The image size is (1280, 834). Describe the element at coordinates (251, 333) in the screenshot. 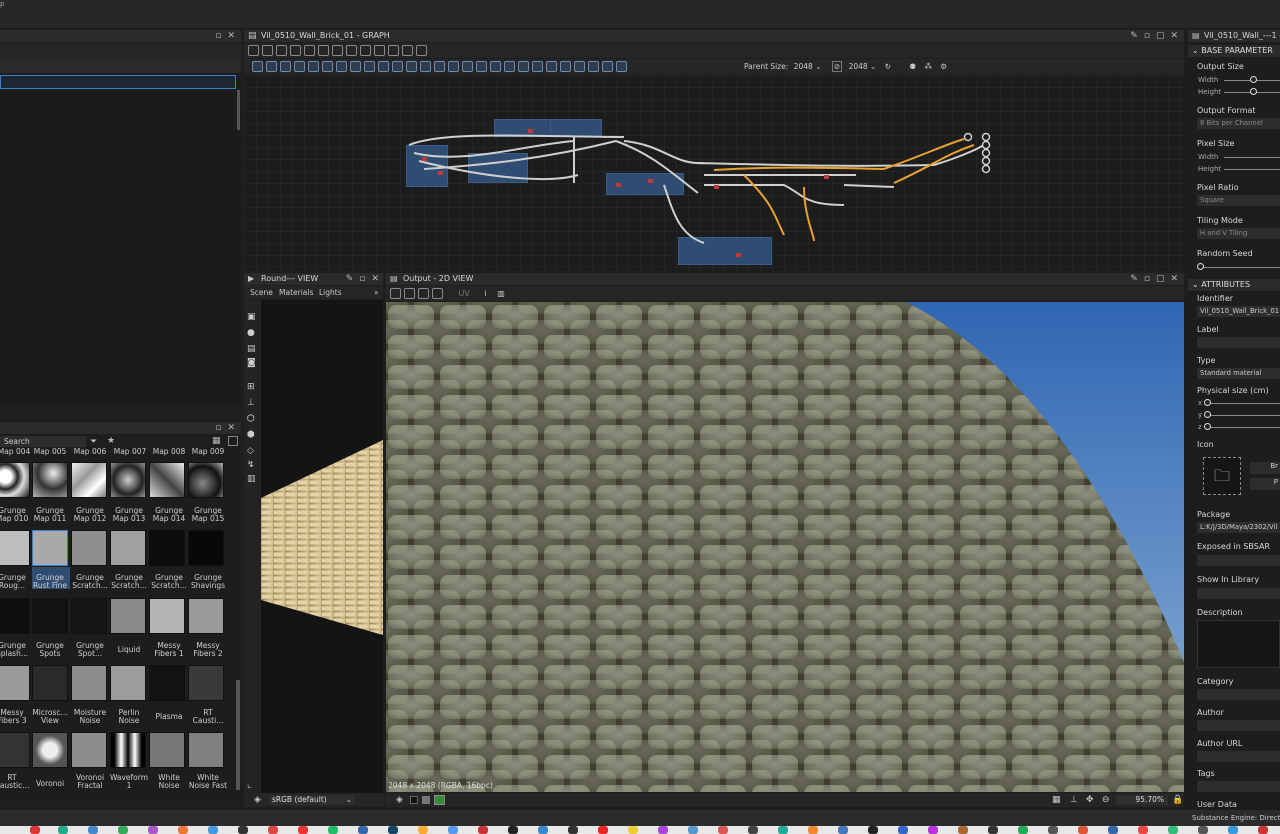

I see `light-icon: ●` at that location.